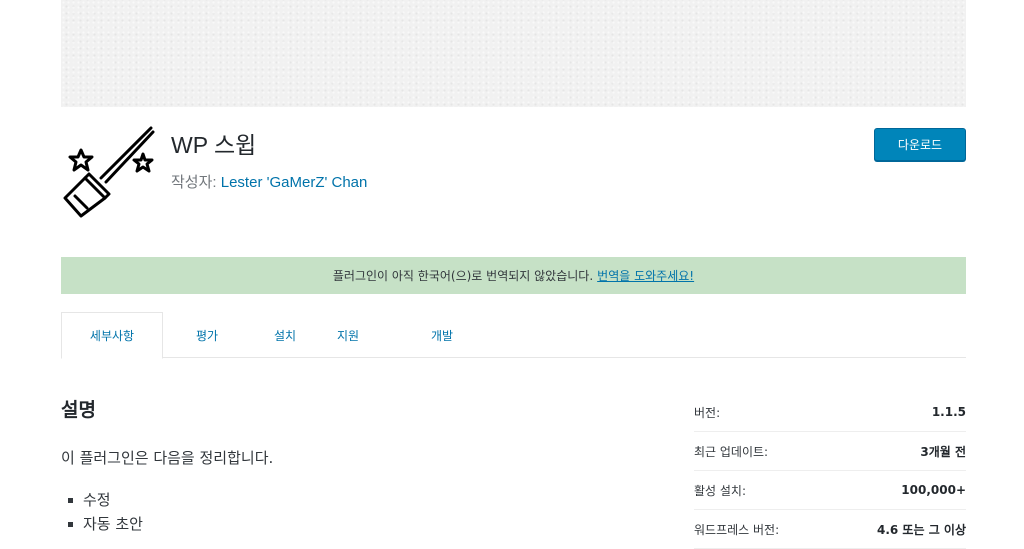 This screenshot has height=549, width=1024. I want to click on meta-row-version: 버전: 1.1.5, so click(830, 412).